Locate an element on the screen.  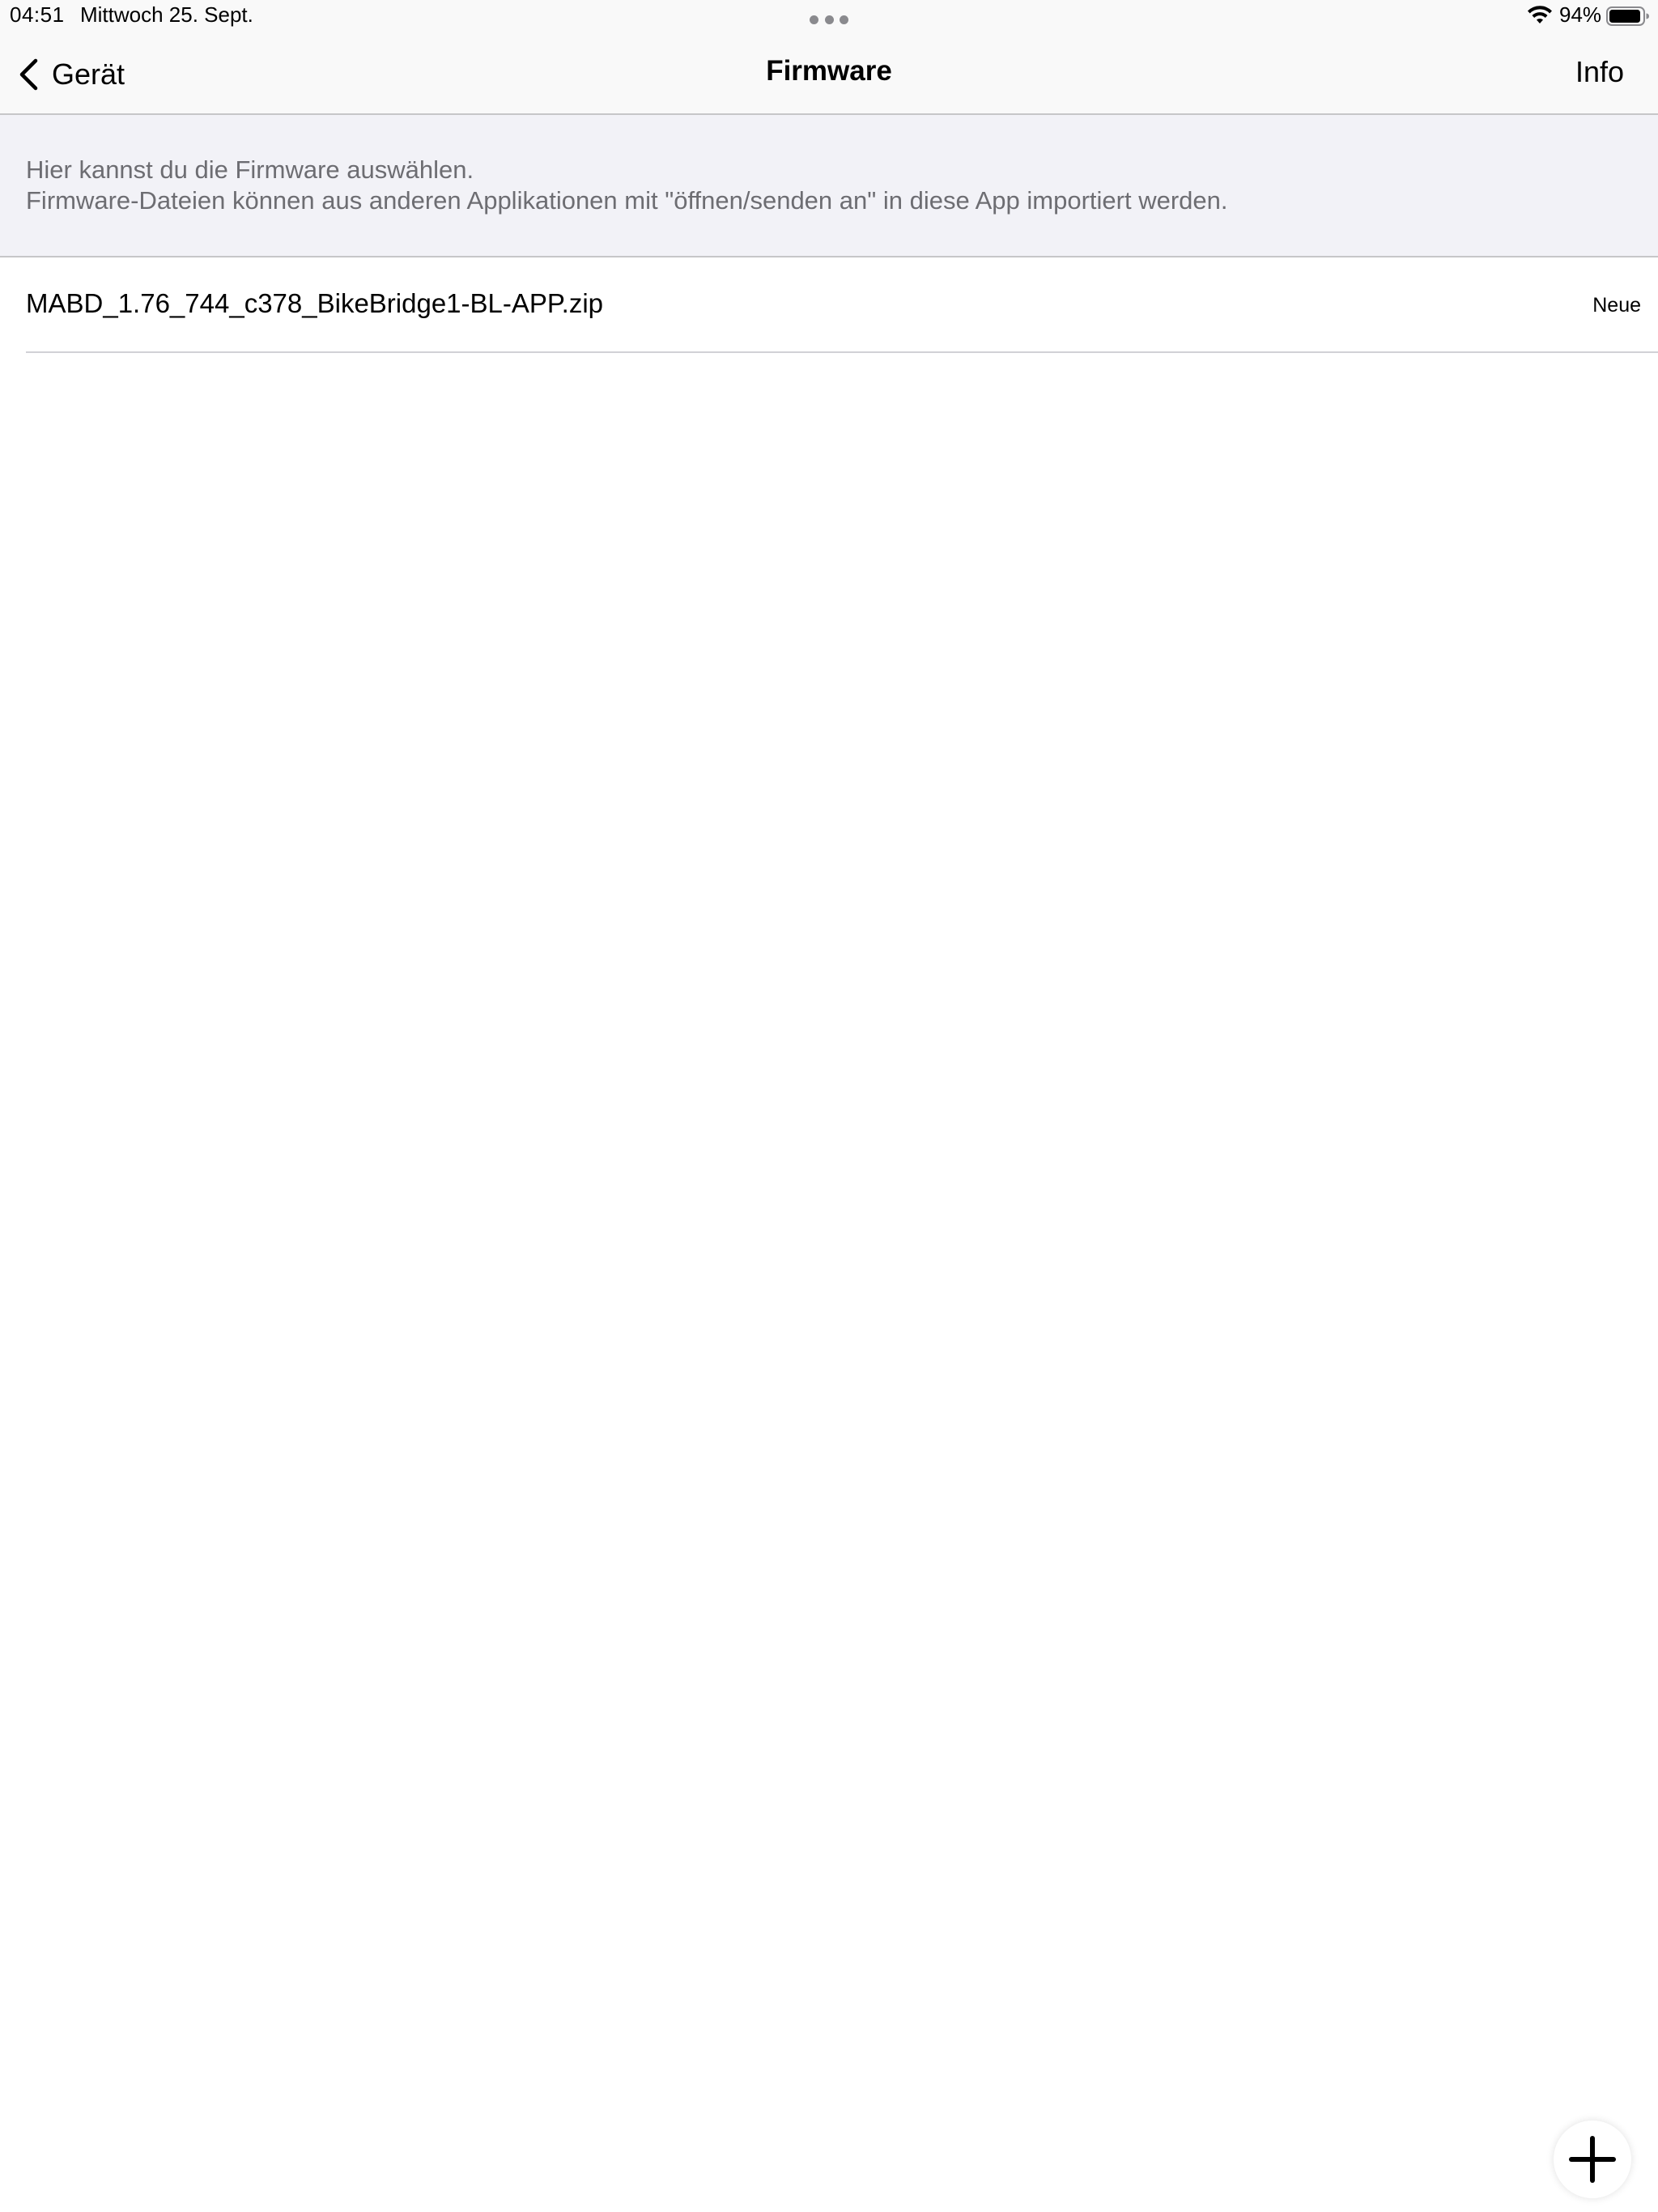
add-button is located at coordinates (1592, 2160).